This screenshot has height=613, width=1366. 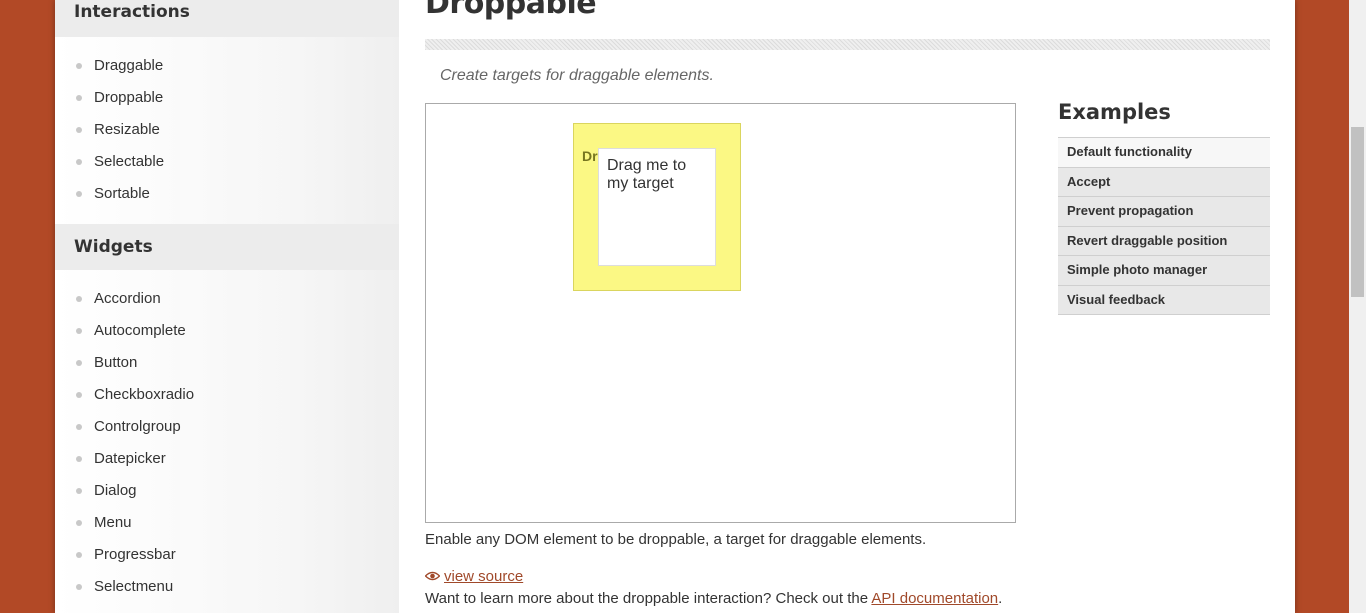 What do you see at coordinates (124, 305) in the screenshot?
I see `sidebar-item-accordion: Accordion` at bounding box center [124, 305].